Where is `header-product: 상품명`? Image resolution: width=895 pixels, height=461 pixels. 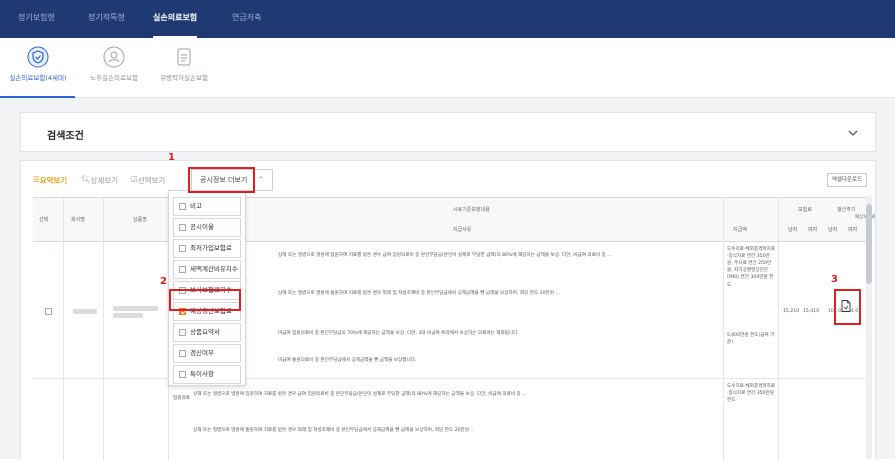 header-product: 상품명 is located at coordinates (140, 220).